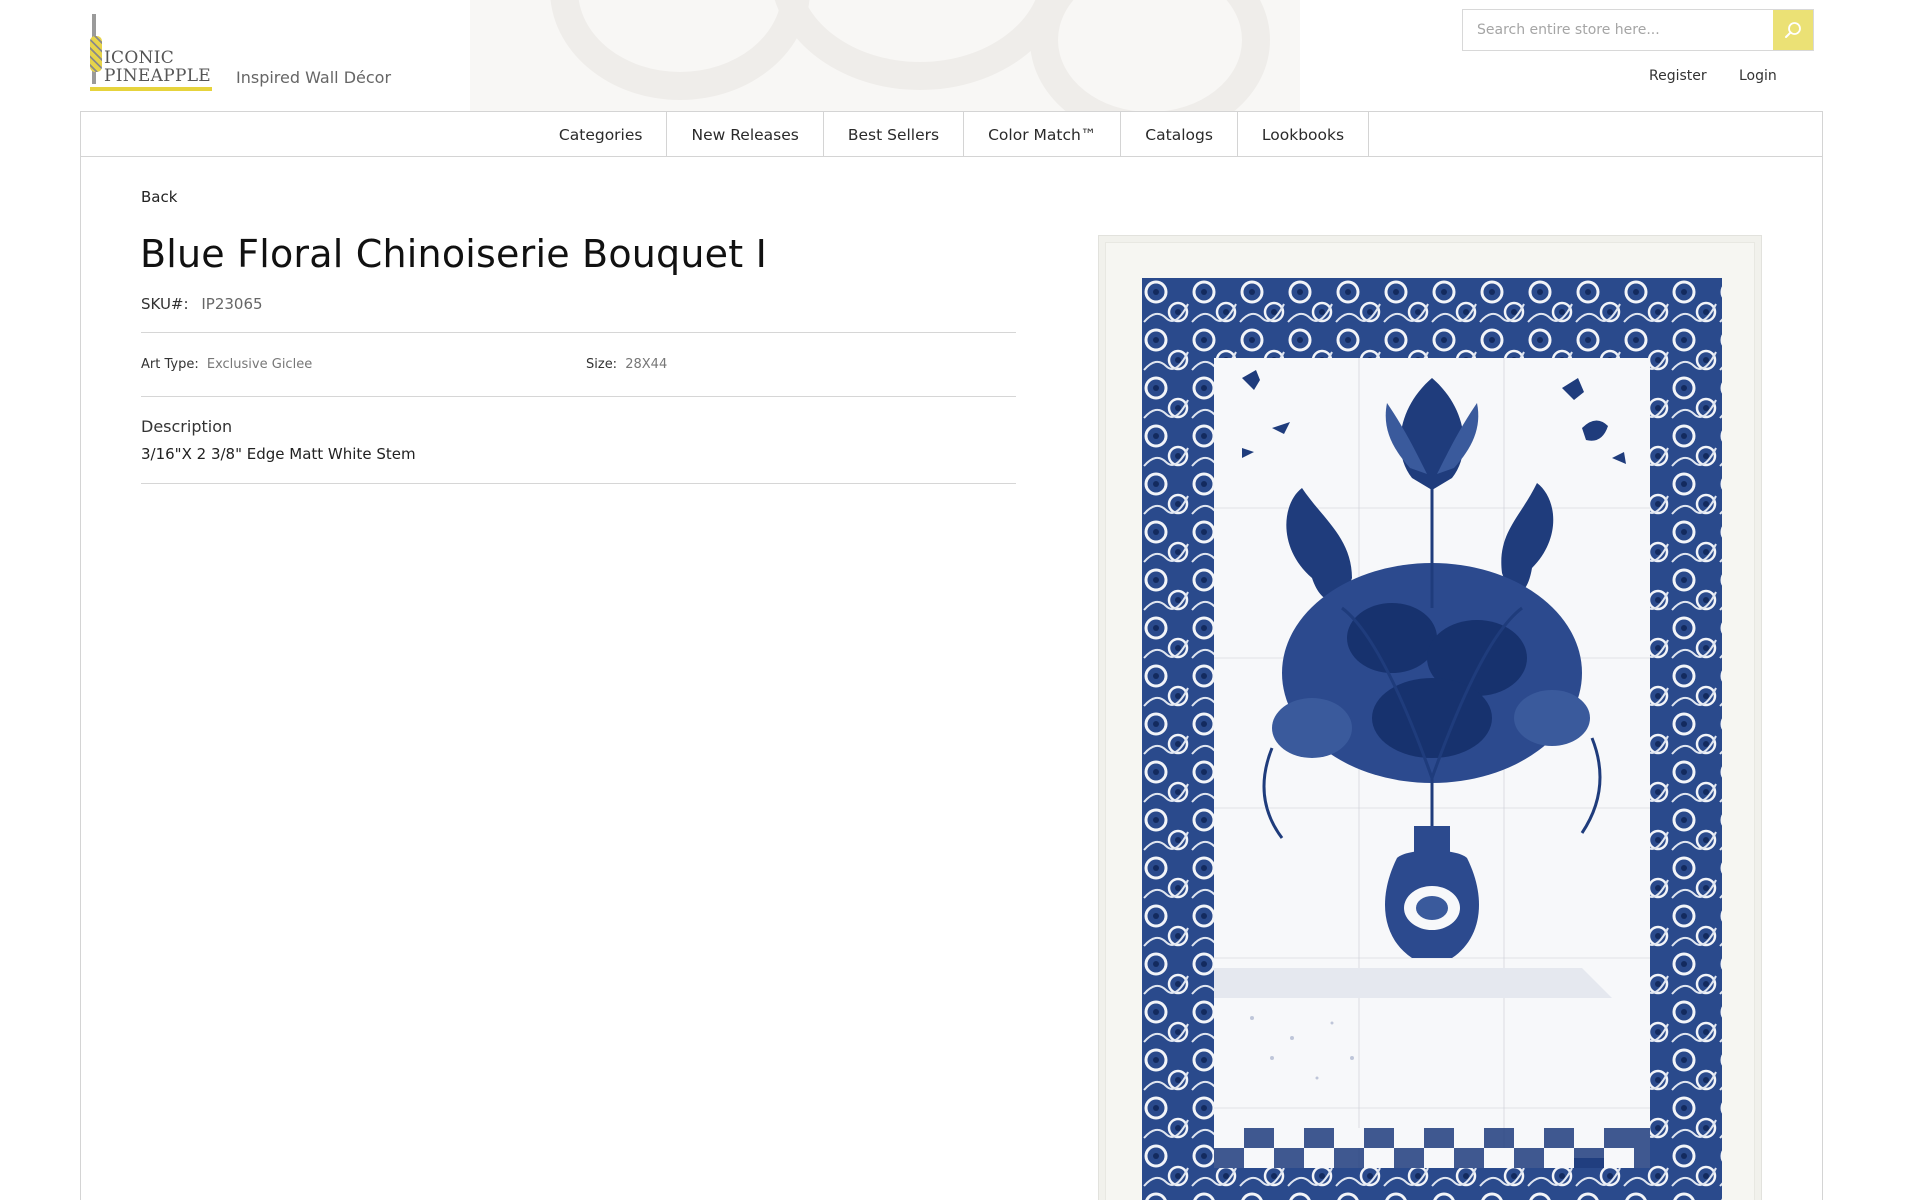  I want to click on art-type-spec: Art Type: Exclusive Giclee, so click(226, 364).